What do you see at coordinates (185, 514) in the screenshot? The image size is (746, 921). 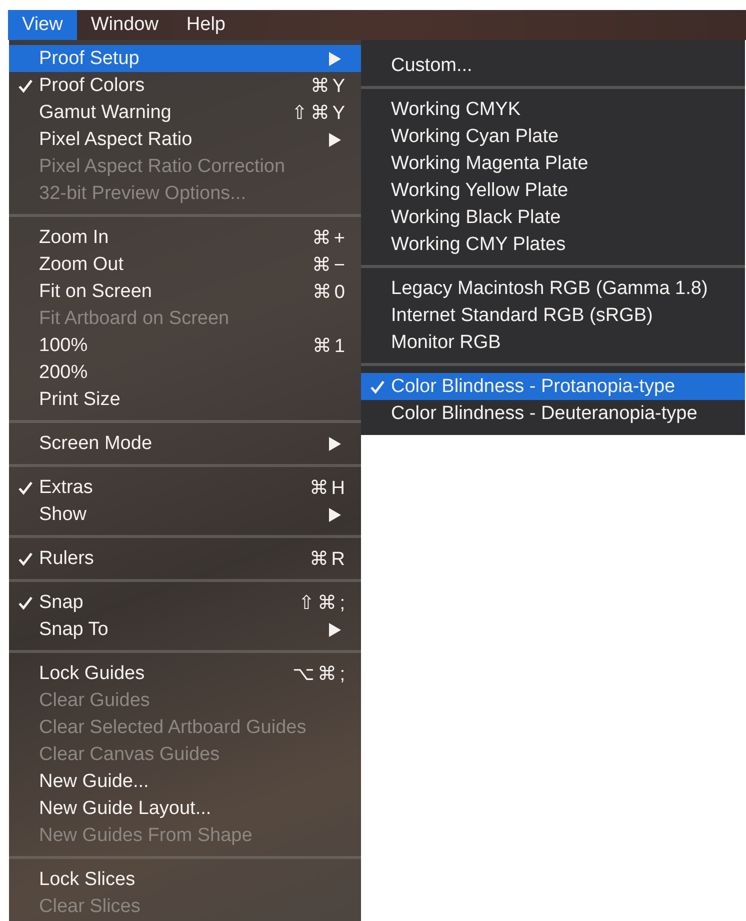 I see `menu-item: Show` at bounding box center [185, 514].